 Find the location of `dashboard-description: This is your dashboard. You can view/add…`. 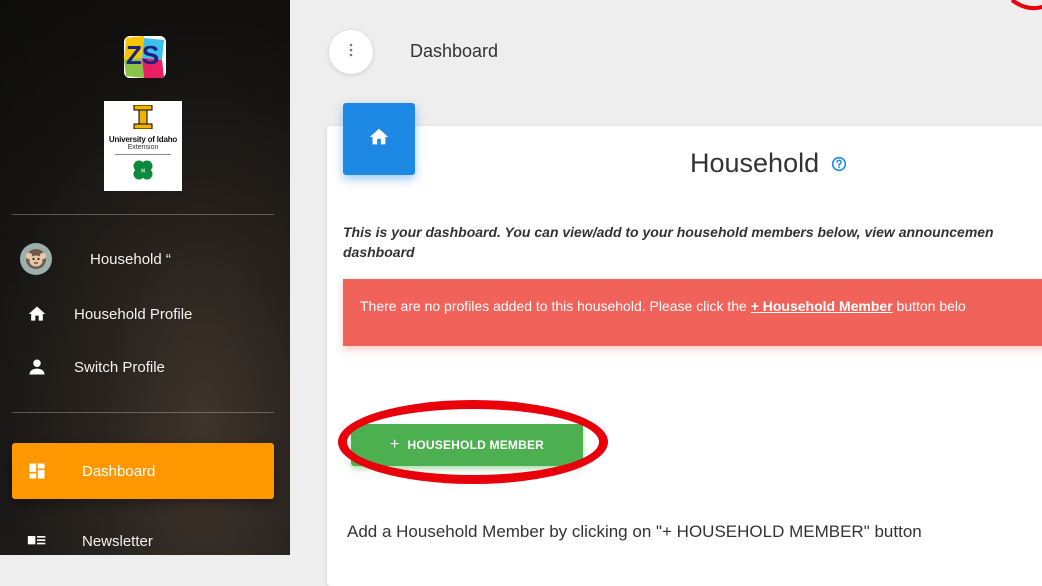

dashboard-description: This is your dashboard. You can view/add… is located at coordinates (692, 242).